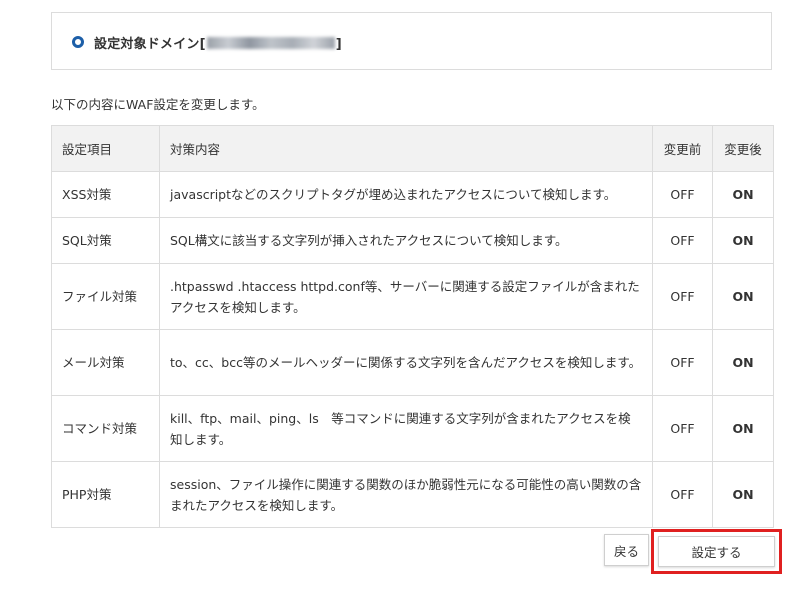  What do you see at coordinates (743, 148) in the screenshot?
I see `header-after: 変更後` at bounding box center [743, 148].